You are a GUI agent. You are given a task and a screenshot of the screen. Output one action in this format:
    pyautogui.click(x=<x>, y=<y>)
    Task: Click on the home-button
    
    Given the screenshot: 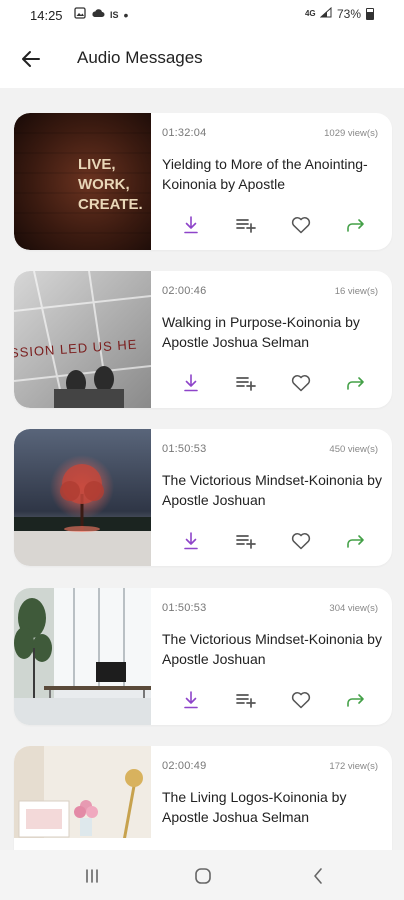 What is the action you would take?
    pyautogui.click(x=203, y=876)
    